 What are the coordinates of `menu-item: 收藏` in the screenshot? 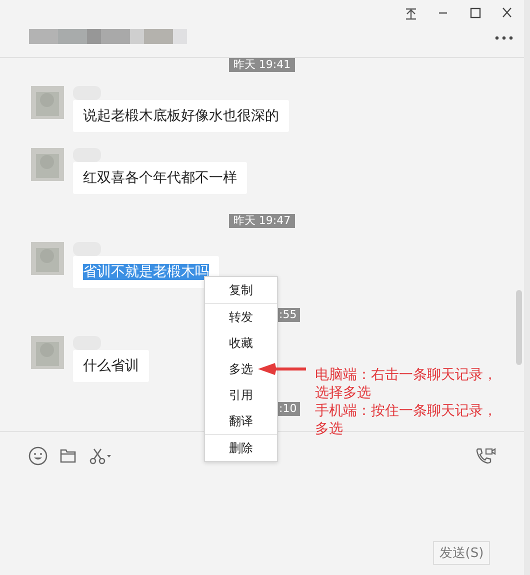 It's located at (241, 343).